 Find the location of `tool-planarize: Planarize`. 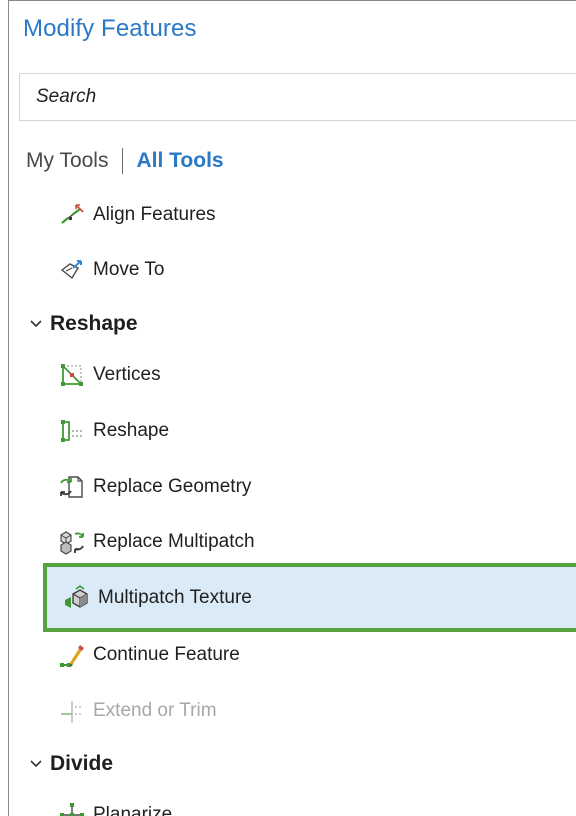

tool-planarize: Planarize is located at coordinates (309, 804).